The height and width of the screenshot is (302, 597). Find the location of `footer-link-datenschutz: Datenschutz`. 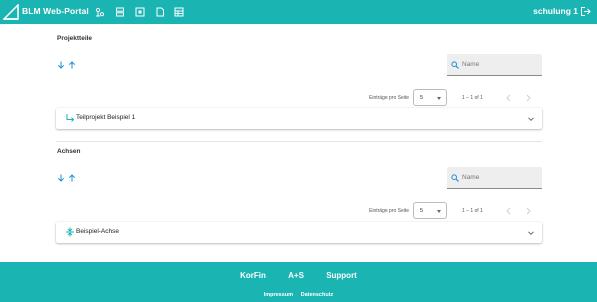

footer-link-datenschutz: Datenschutz is located at coordinates (317, 295).